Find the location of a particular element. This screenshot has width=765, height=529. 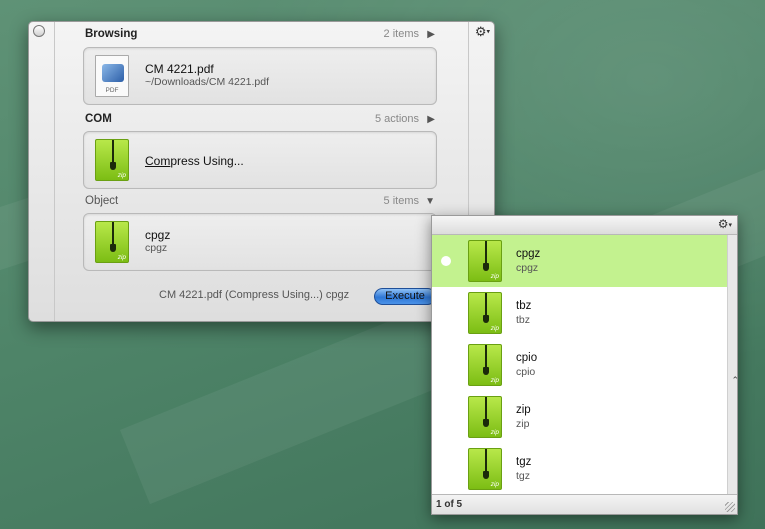

item-name: cpgz is located at coordinates (158, 235).